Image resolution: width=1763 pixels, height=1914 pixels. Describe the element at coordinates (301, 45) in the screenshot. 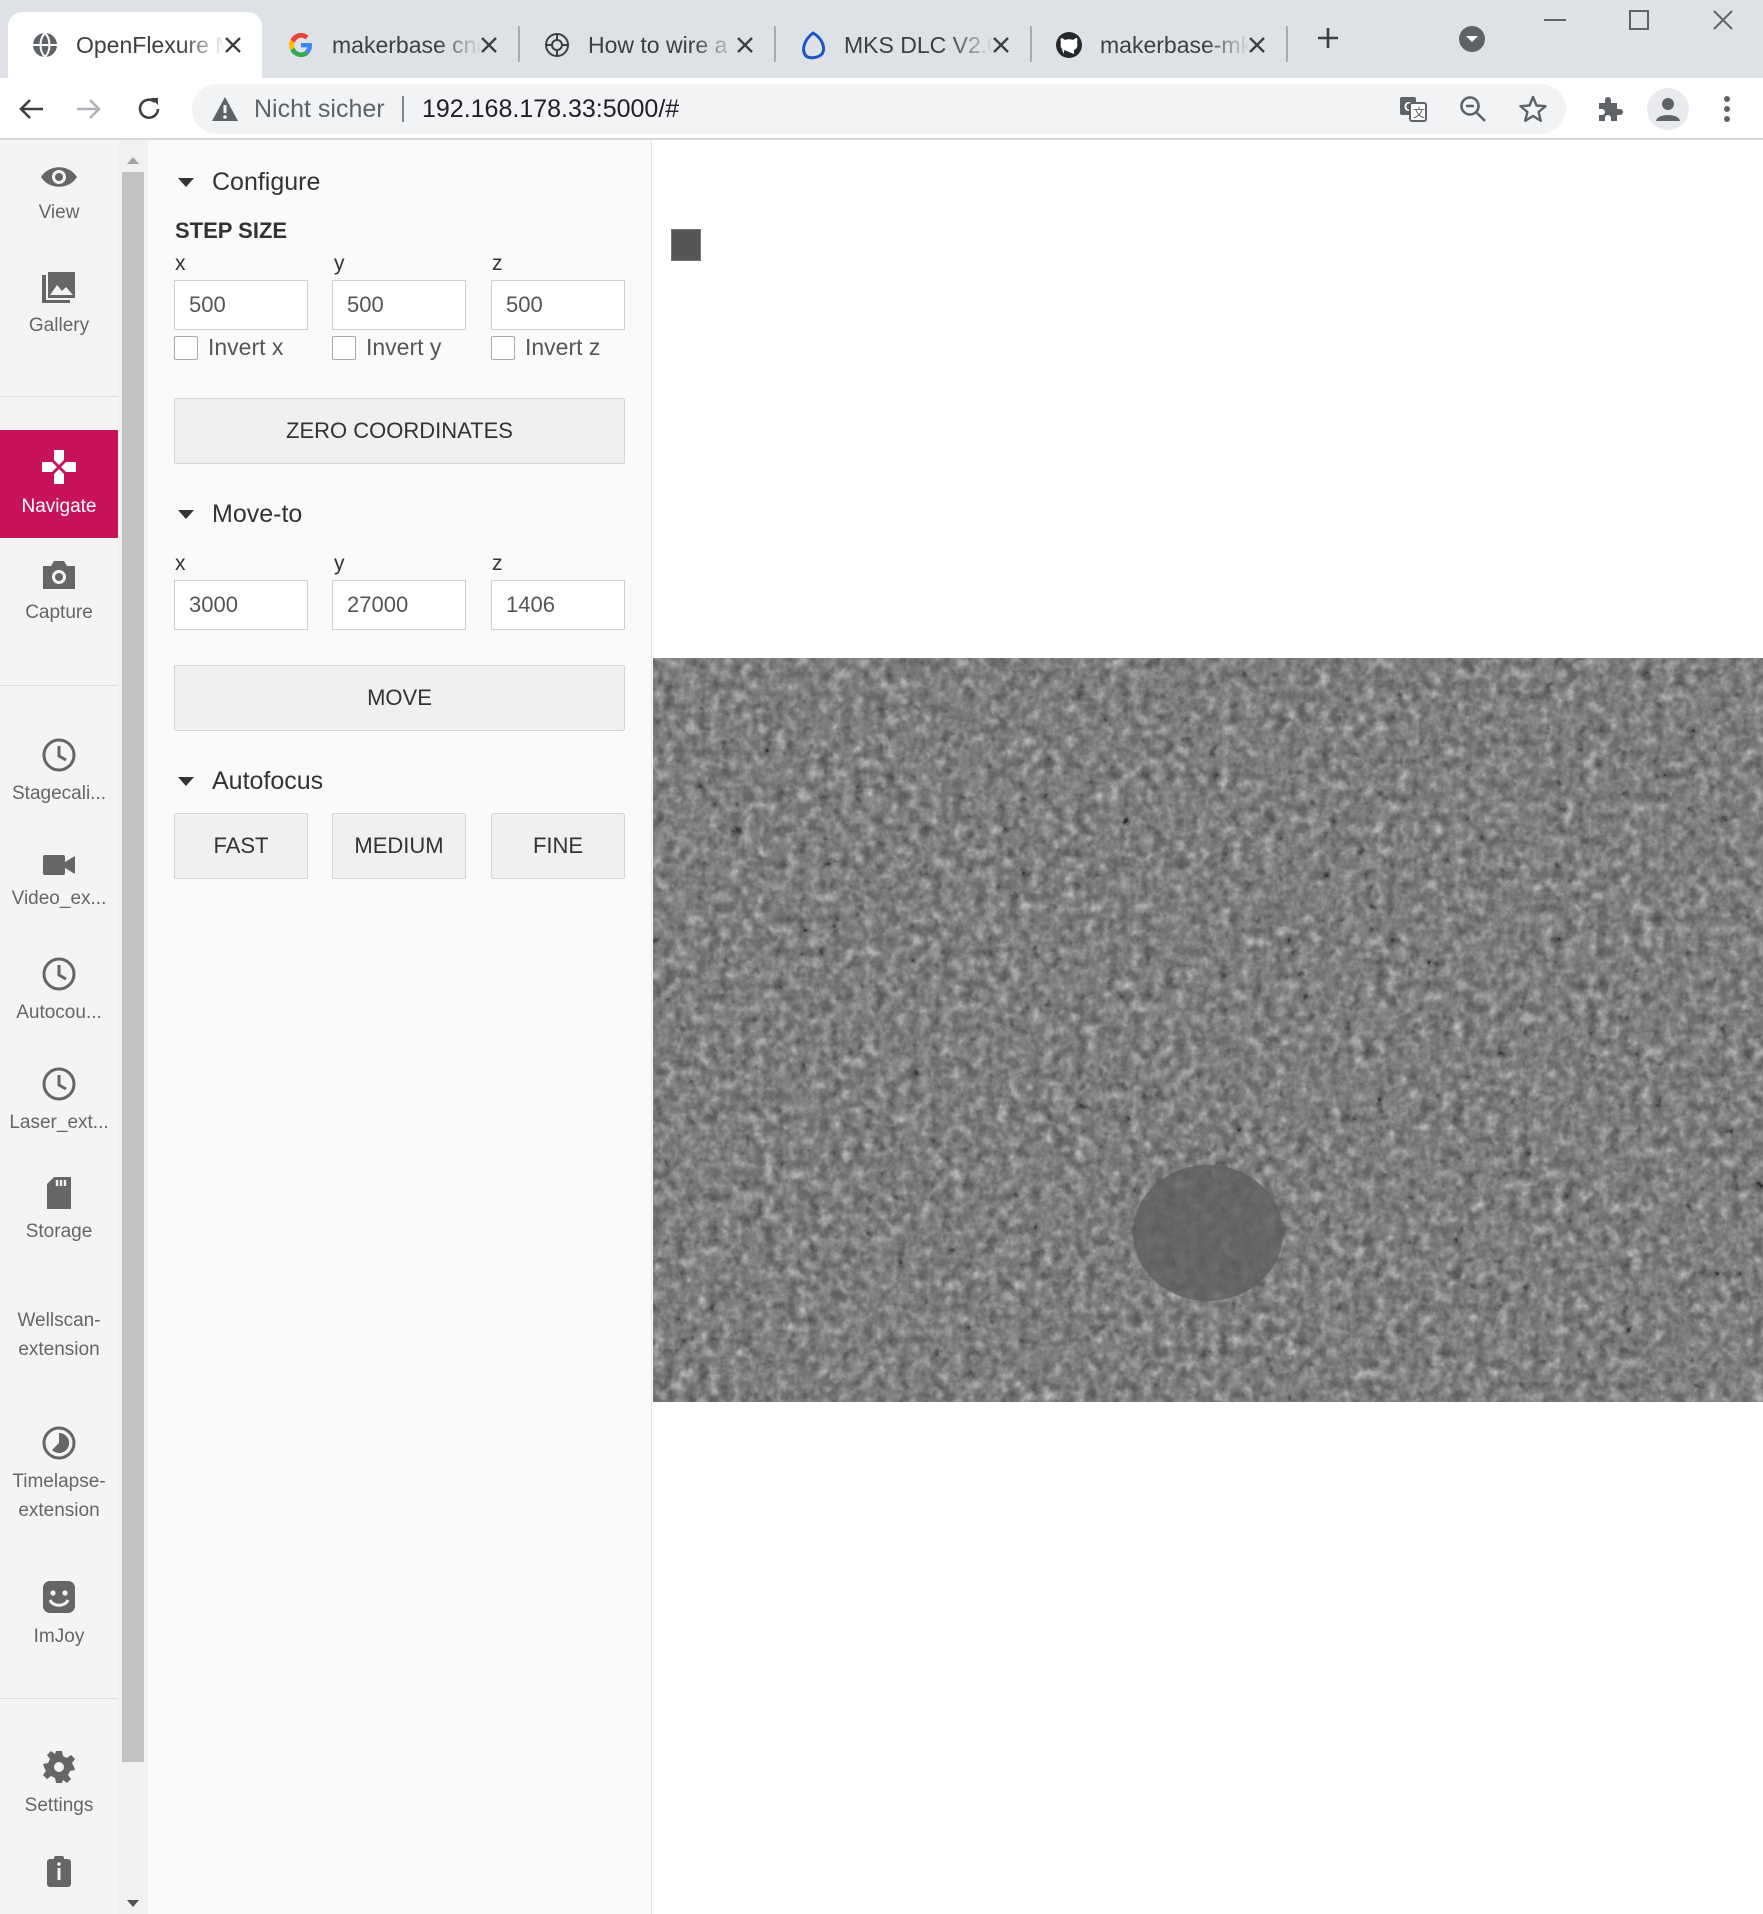

I see `google-icon` at that location.